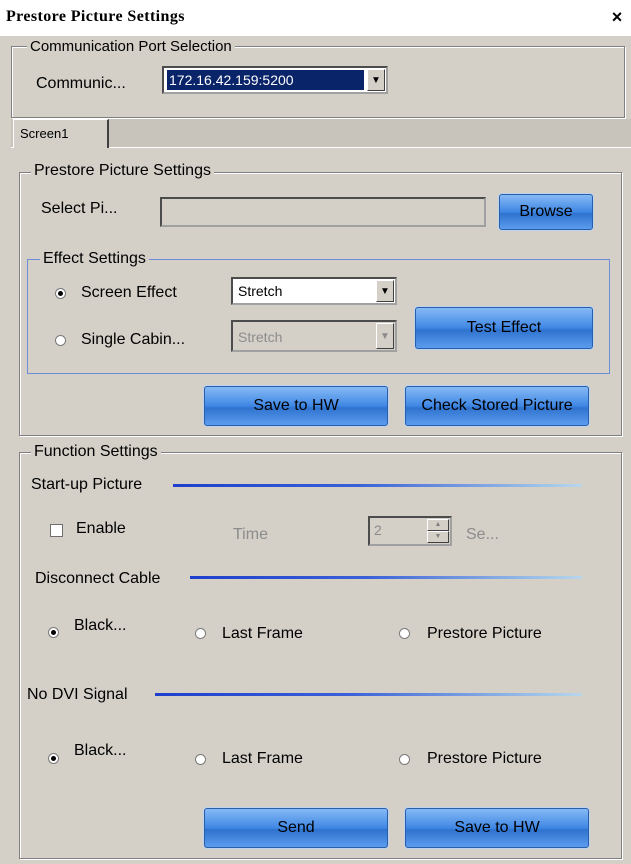 The height and width of the screenshot is (864, 631). I want to click on no-dvi-last-frame-label: Last Frame, so click(262, 758).